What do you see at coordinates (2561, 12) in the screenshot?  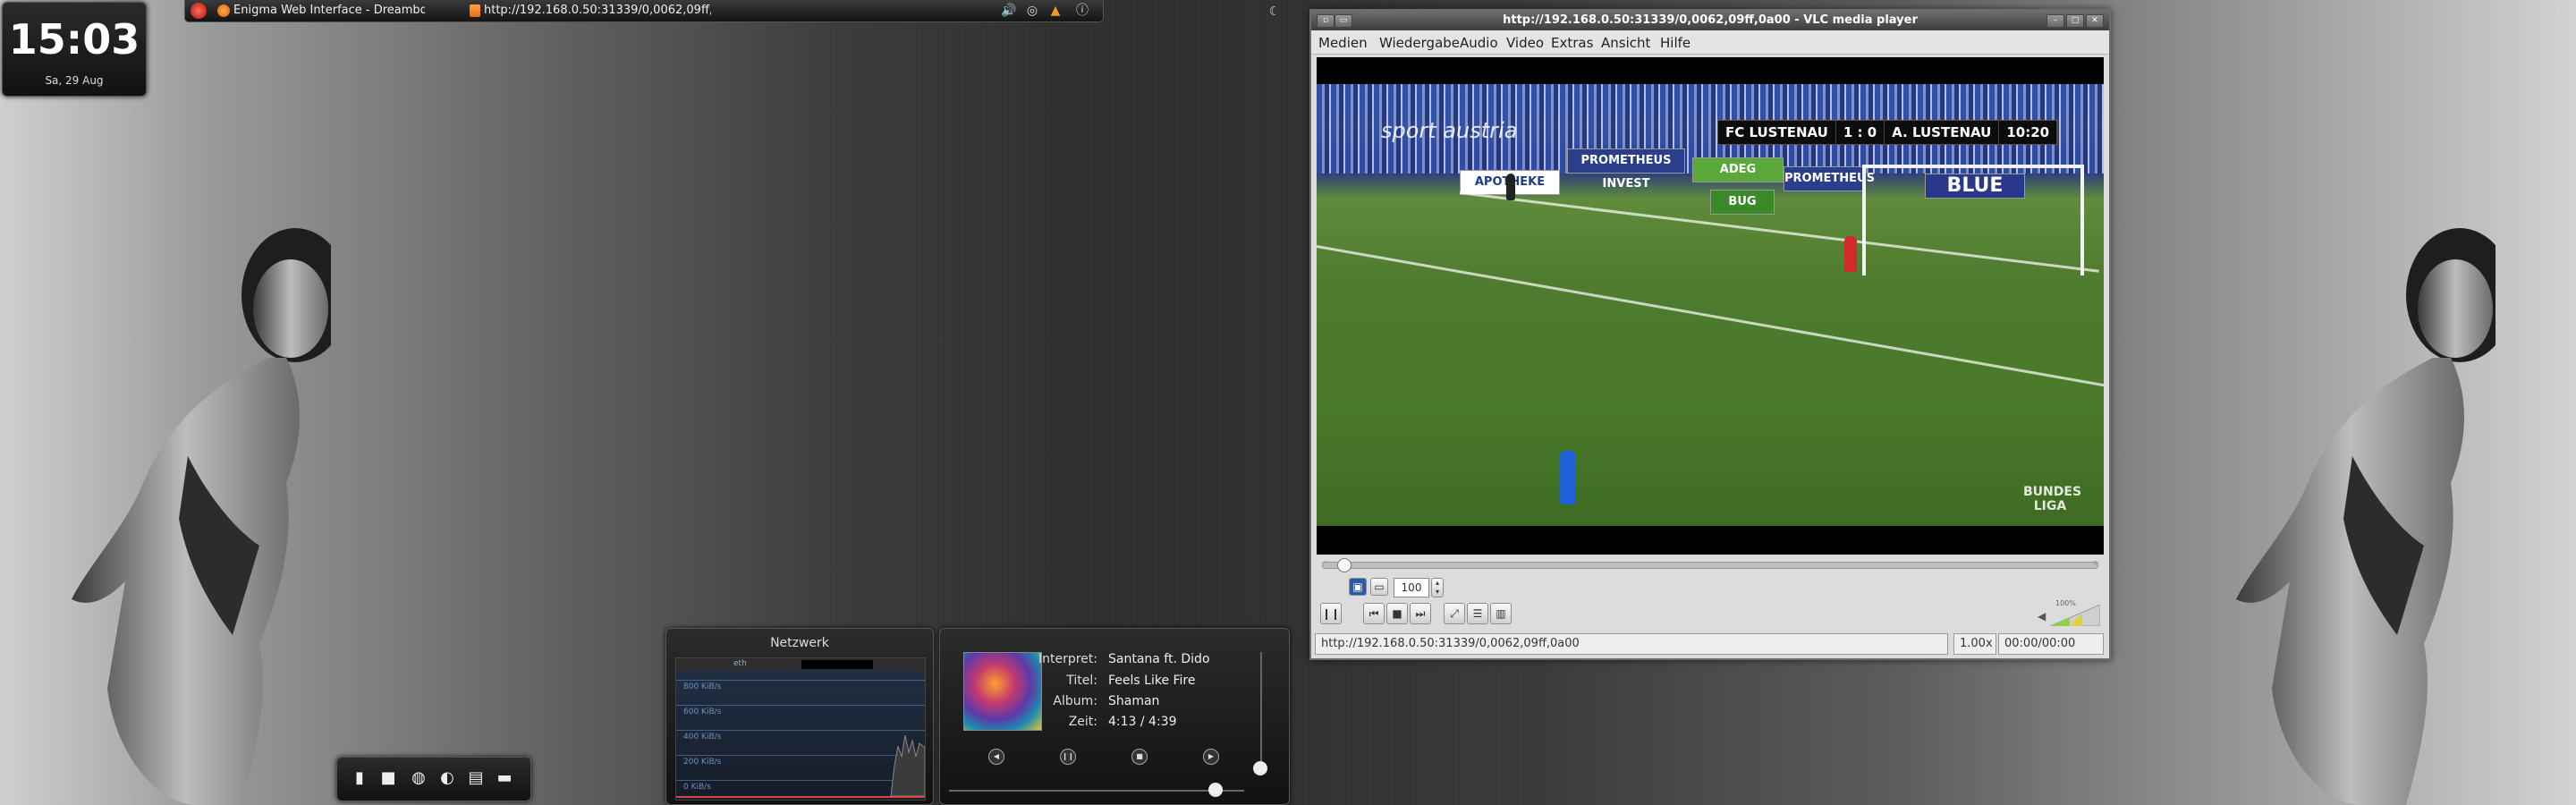 I see `corner-moon-icon-right: ☾` at bounding box center [2561, 12].